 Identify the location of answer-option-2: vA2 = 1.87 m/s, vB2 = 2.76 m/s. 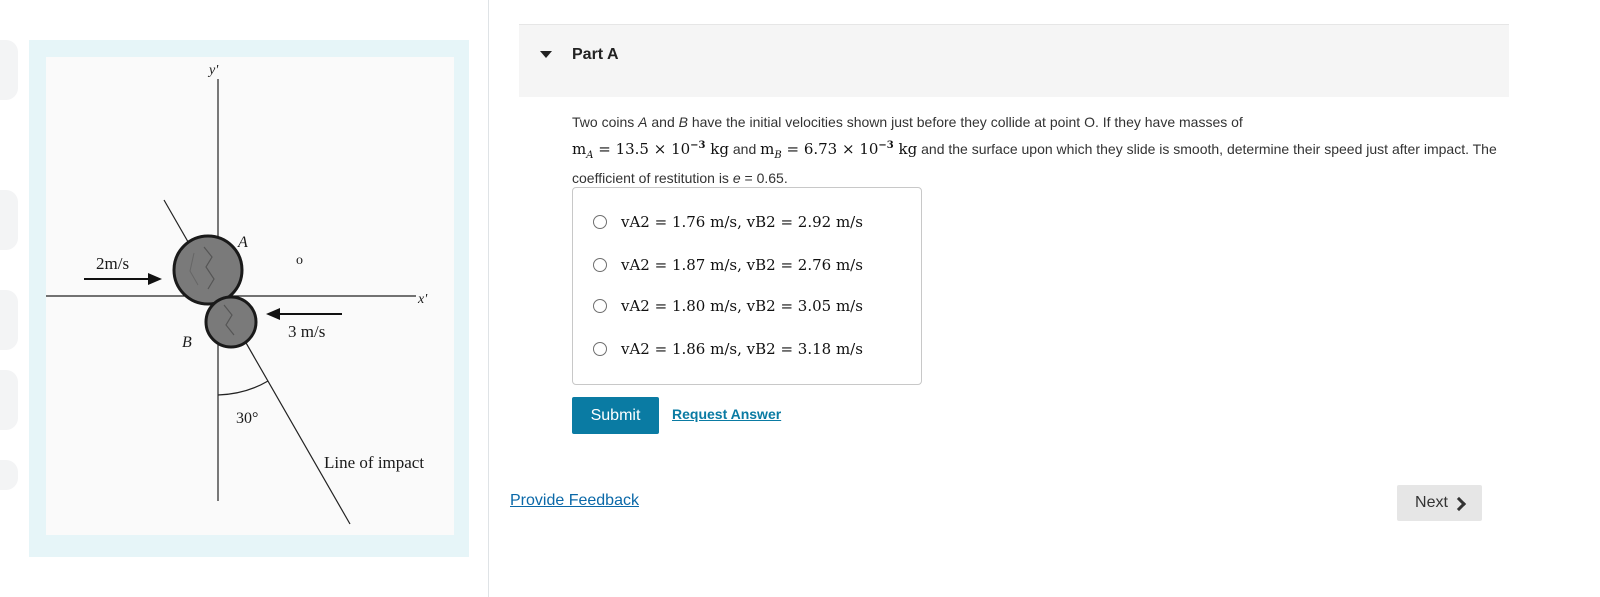
(728, 265).